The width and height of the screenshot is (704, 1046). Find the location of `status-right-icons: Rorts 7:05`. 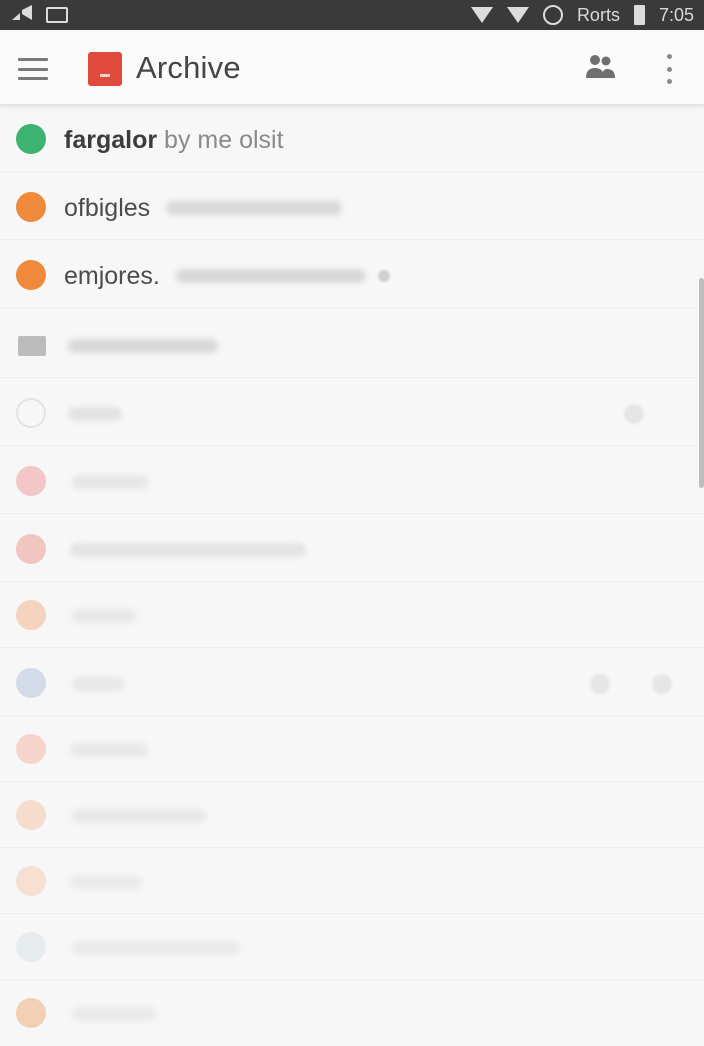

status-right-icons: Rorts 7:05 is located at coordinates (582, 15).